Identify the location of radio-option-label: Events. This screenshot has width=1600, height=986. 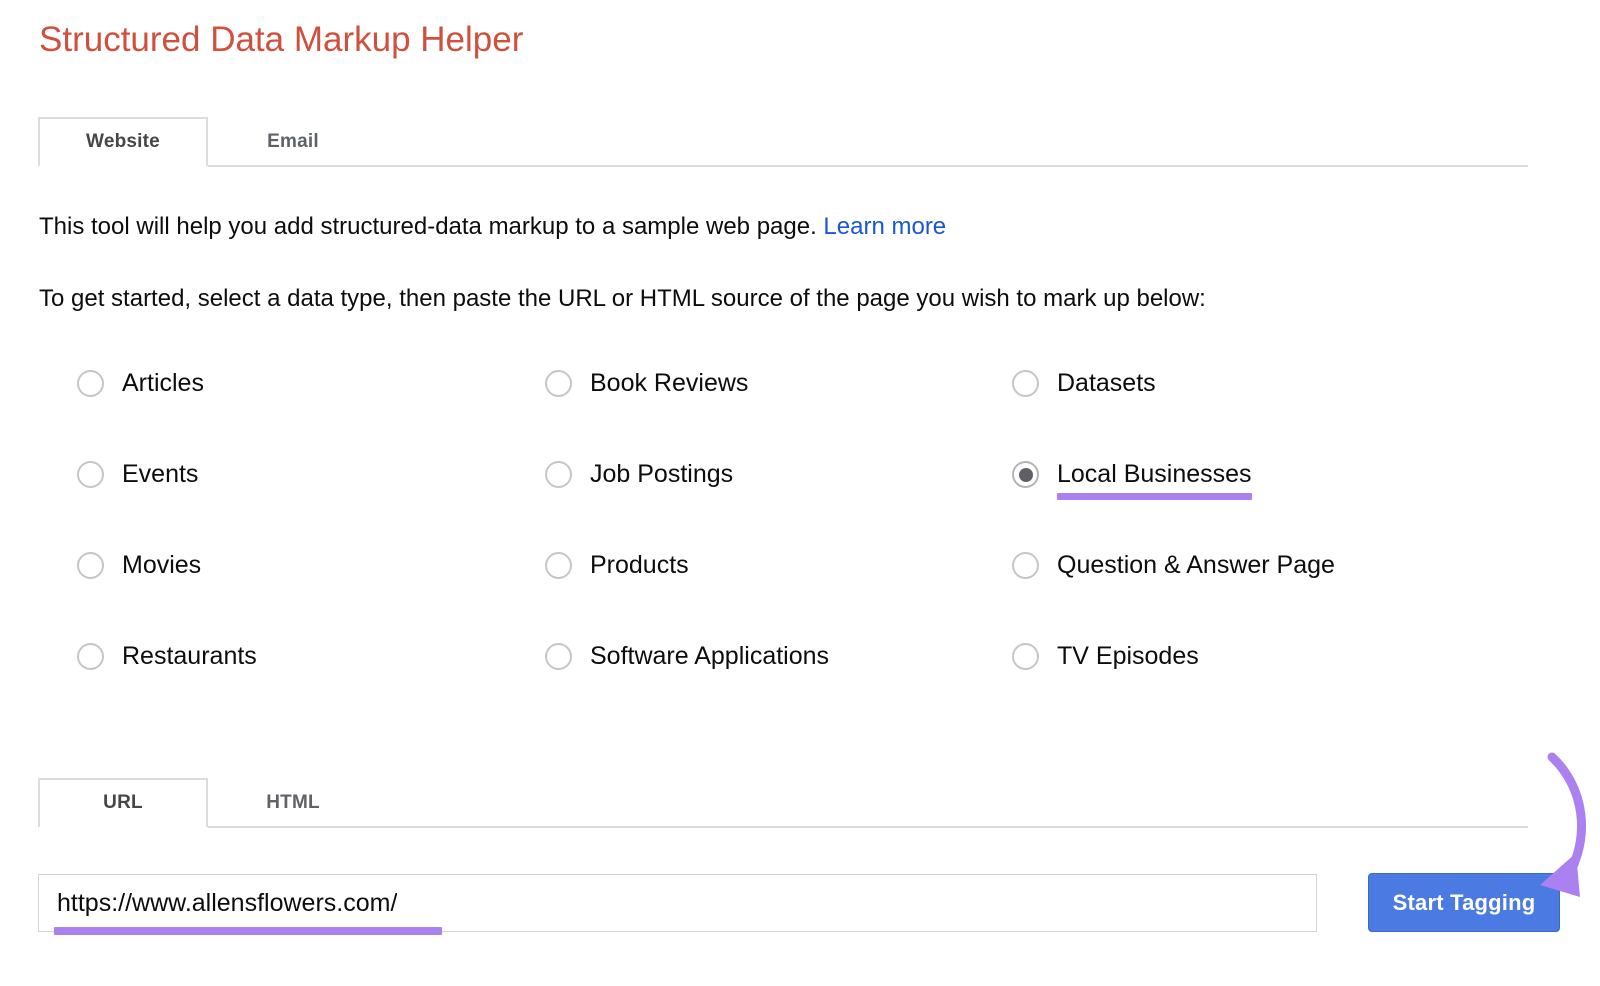
(160, 474).